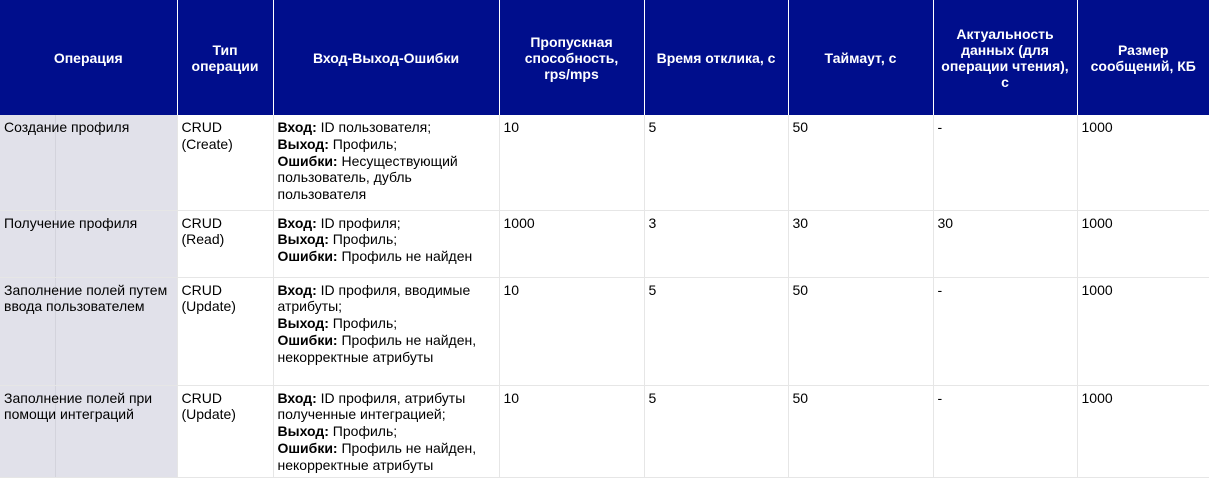  I want to click on header-message-size: Размер сообщений, КБ, so click(1143, 57).